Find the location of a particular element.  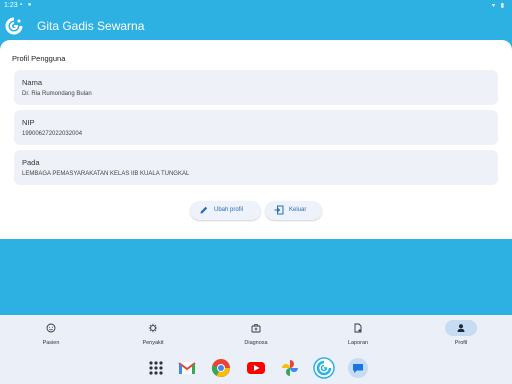

person-icon is located at coordinates (461, 328).